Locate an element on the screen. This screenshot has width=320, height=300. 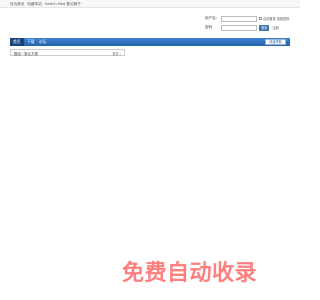
login-form: 用户名： 自动登录 找回密码 密码 登录 注册 is located at coordinates (252, 25).